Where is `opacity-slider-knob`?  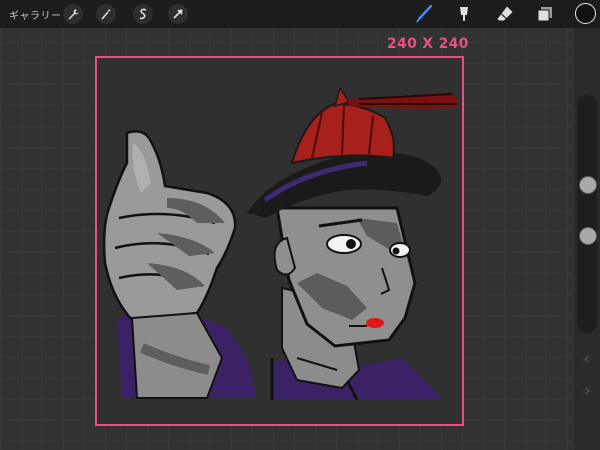 opacity-slider-knob is located at coordinates (588, 236).